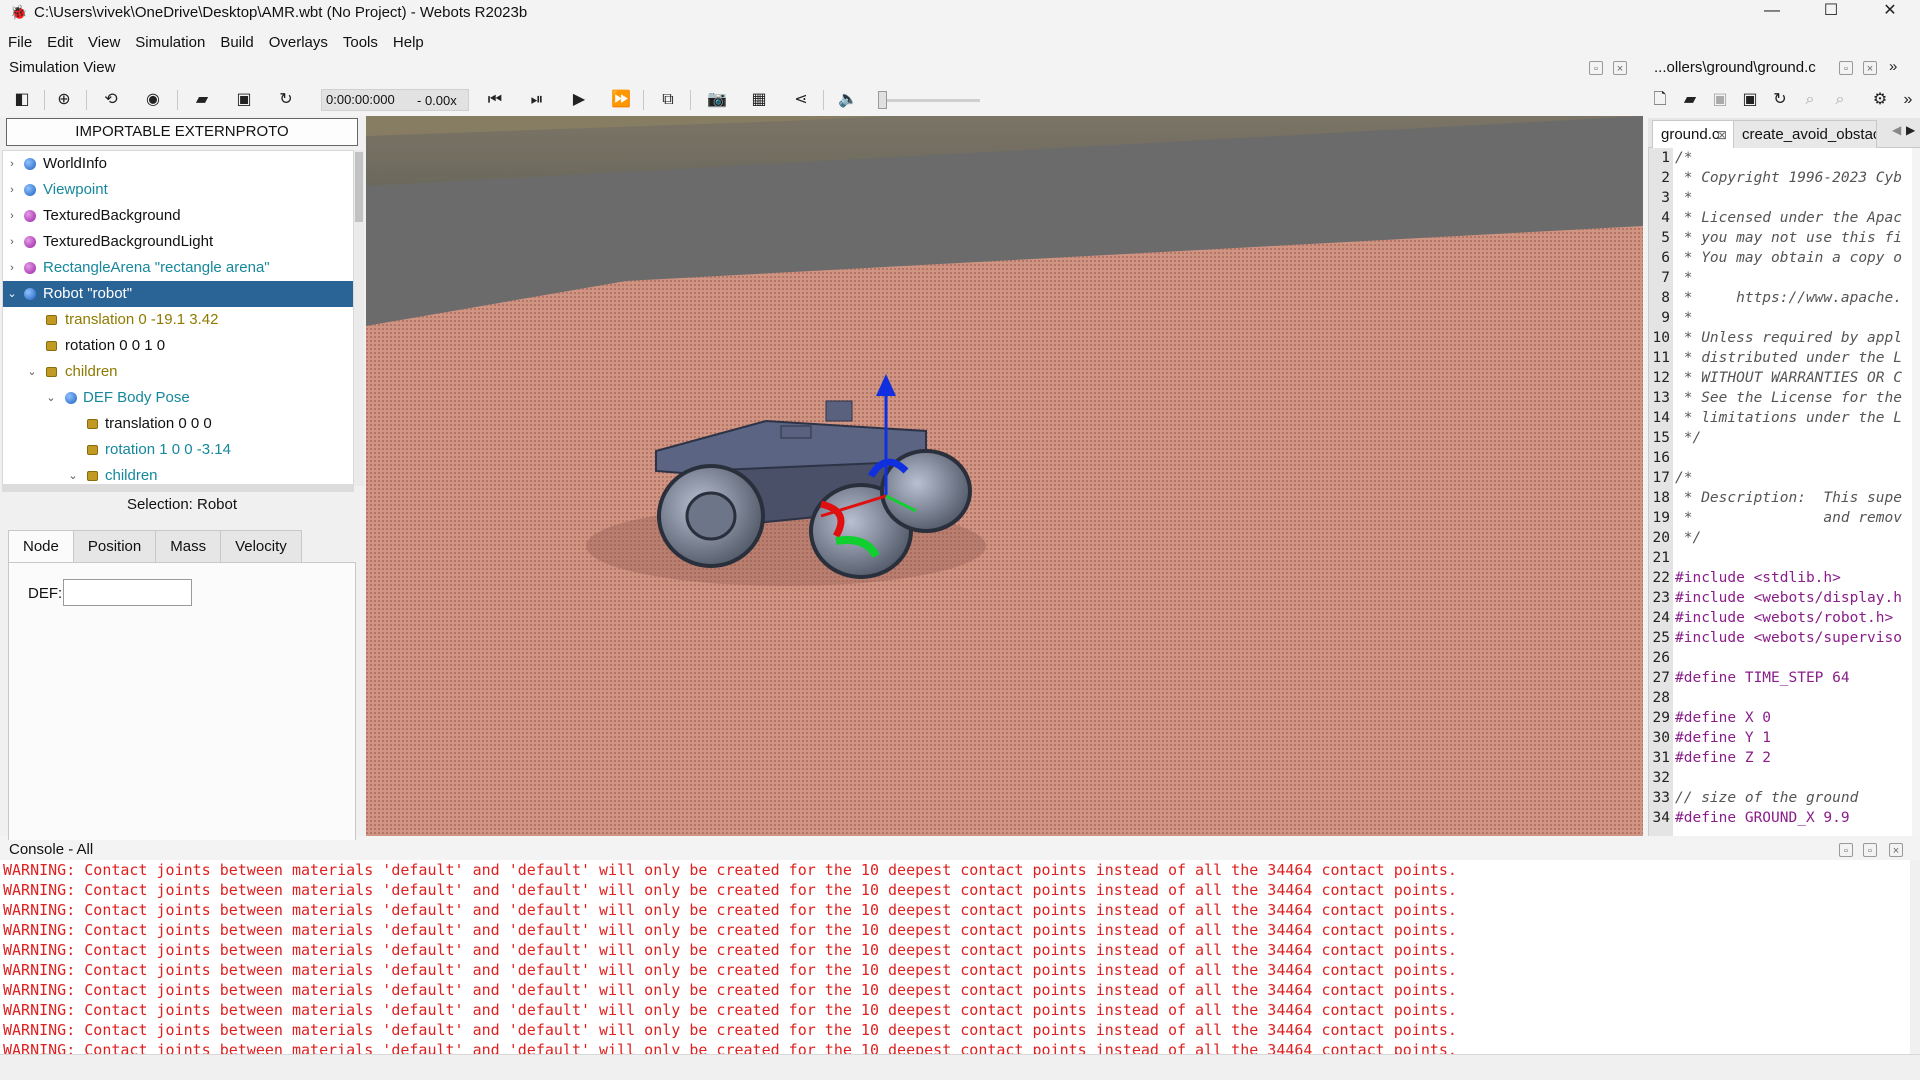 Image resolution: width=1920 pixels, height=1080 pixels. Describe the element at coordinates (621, 100) in the screenshot. I see `fast-forward-icon: ⏩` at that location.